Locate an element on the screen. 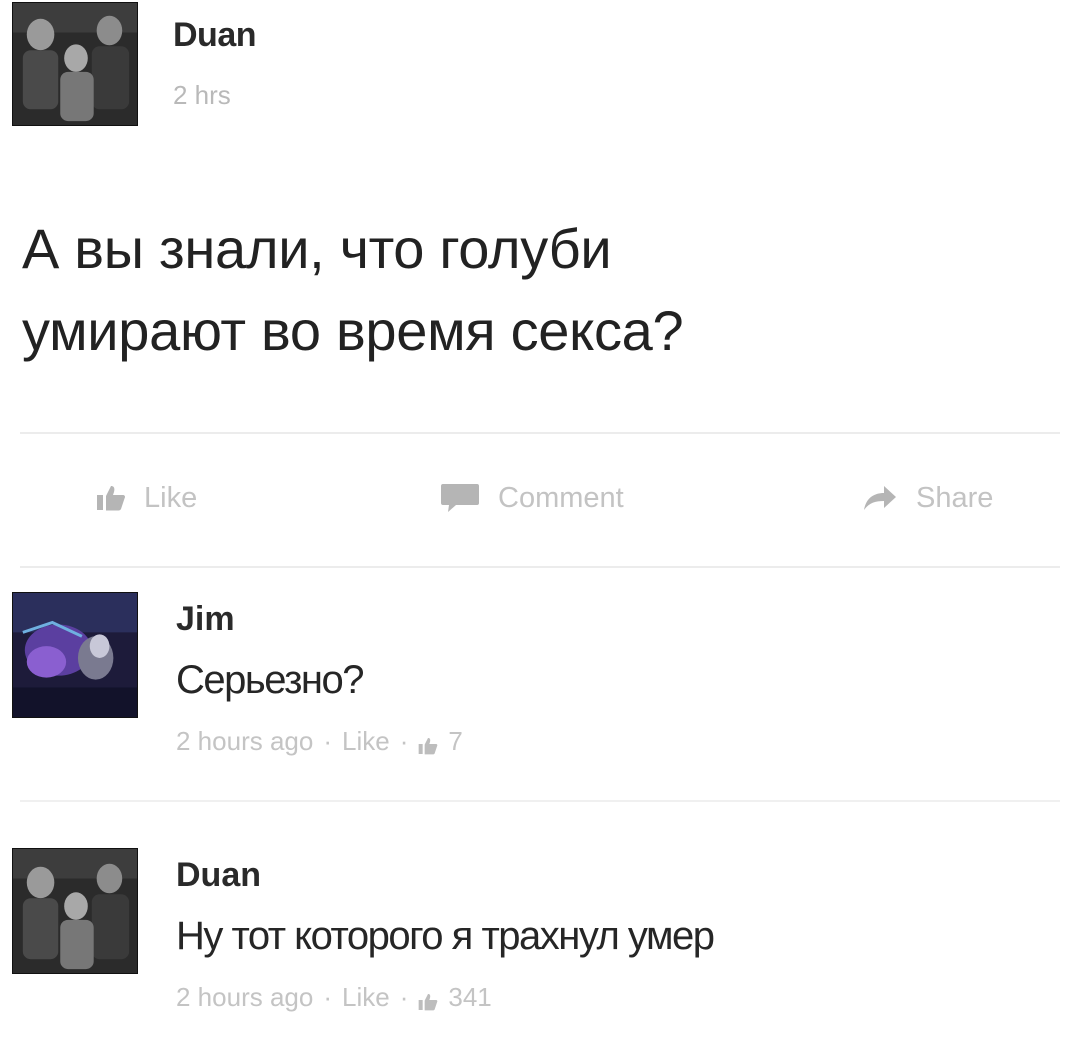  comment-like-count: 7 is located at coordinates (455, 741).